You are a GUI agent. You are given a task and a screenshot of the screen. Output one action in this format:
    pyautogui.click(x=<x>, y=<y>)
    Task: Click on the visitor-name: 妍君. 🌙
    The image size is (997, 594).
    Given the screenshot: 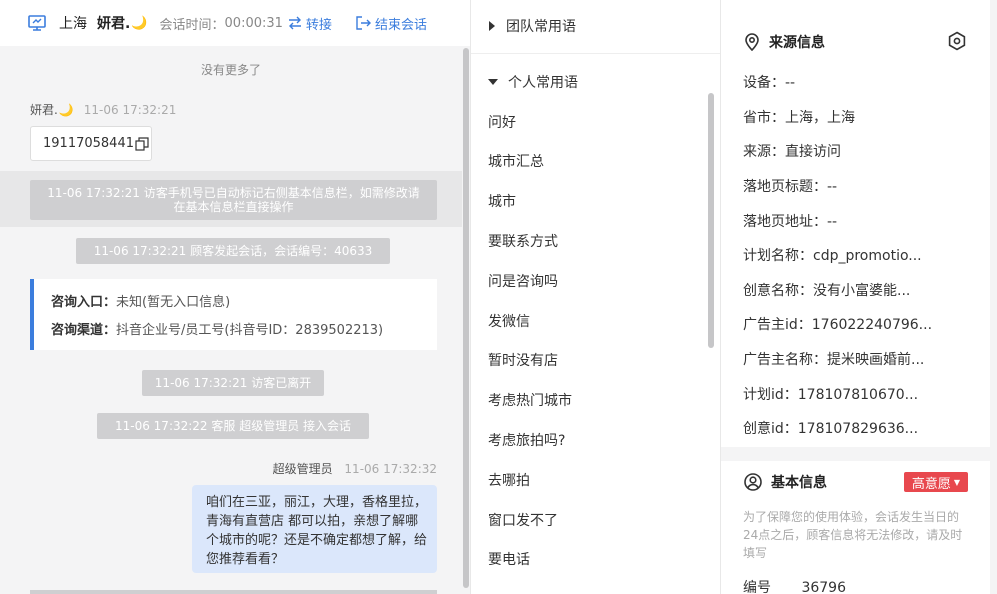 What is the action you would take?
    pyautogui.click(x=122, y=23)
    